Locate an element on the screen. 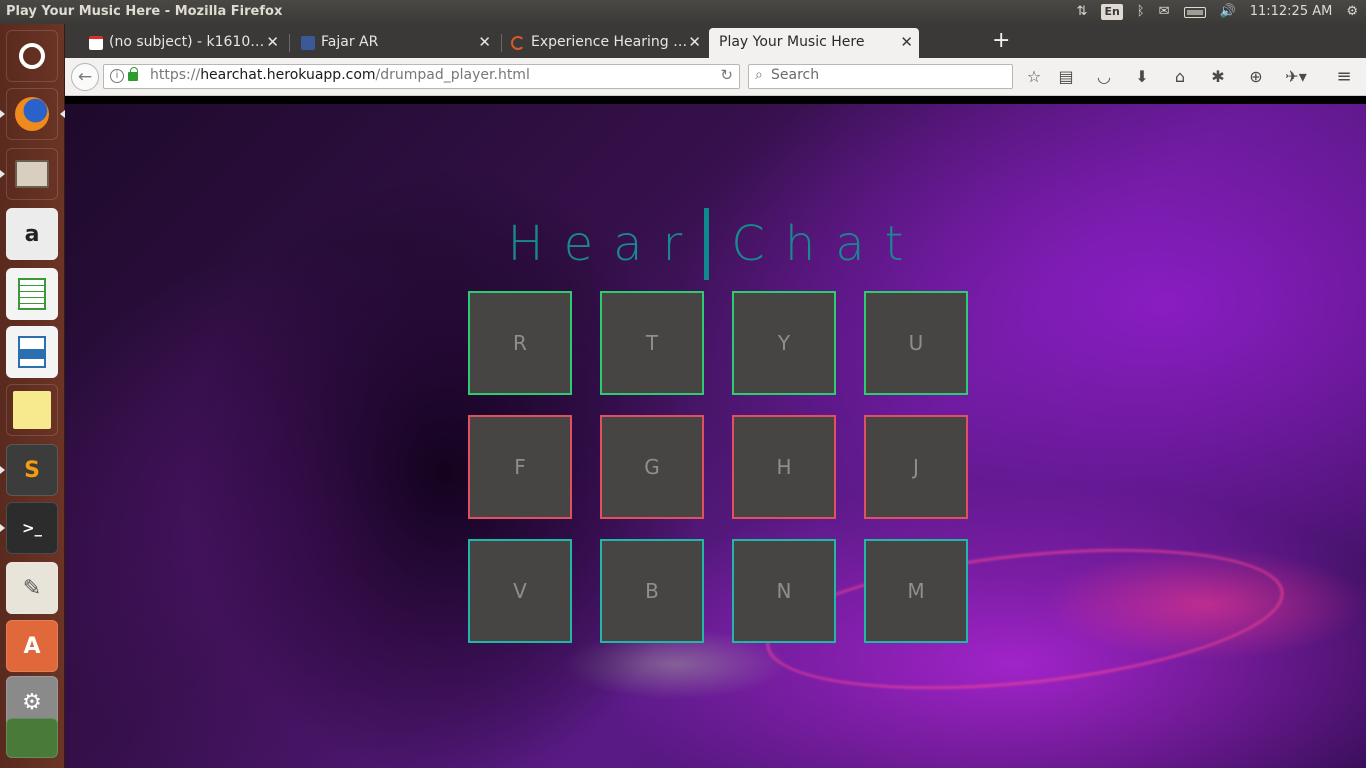 The image size is (1366, 768). tab-gmail: (no subject) - k1610… ✕ is located at coordinates (185, 43).